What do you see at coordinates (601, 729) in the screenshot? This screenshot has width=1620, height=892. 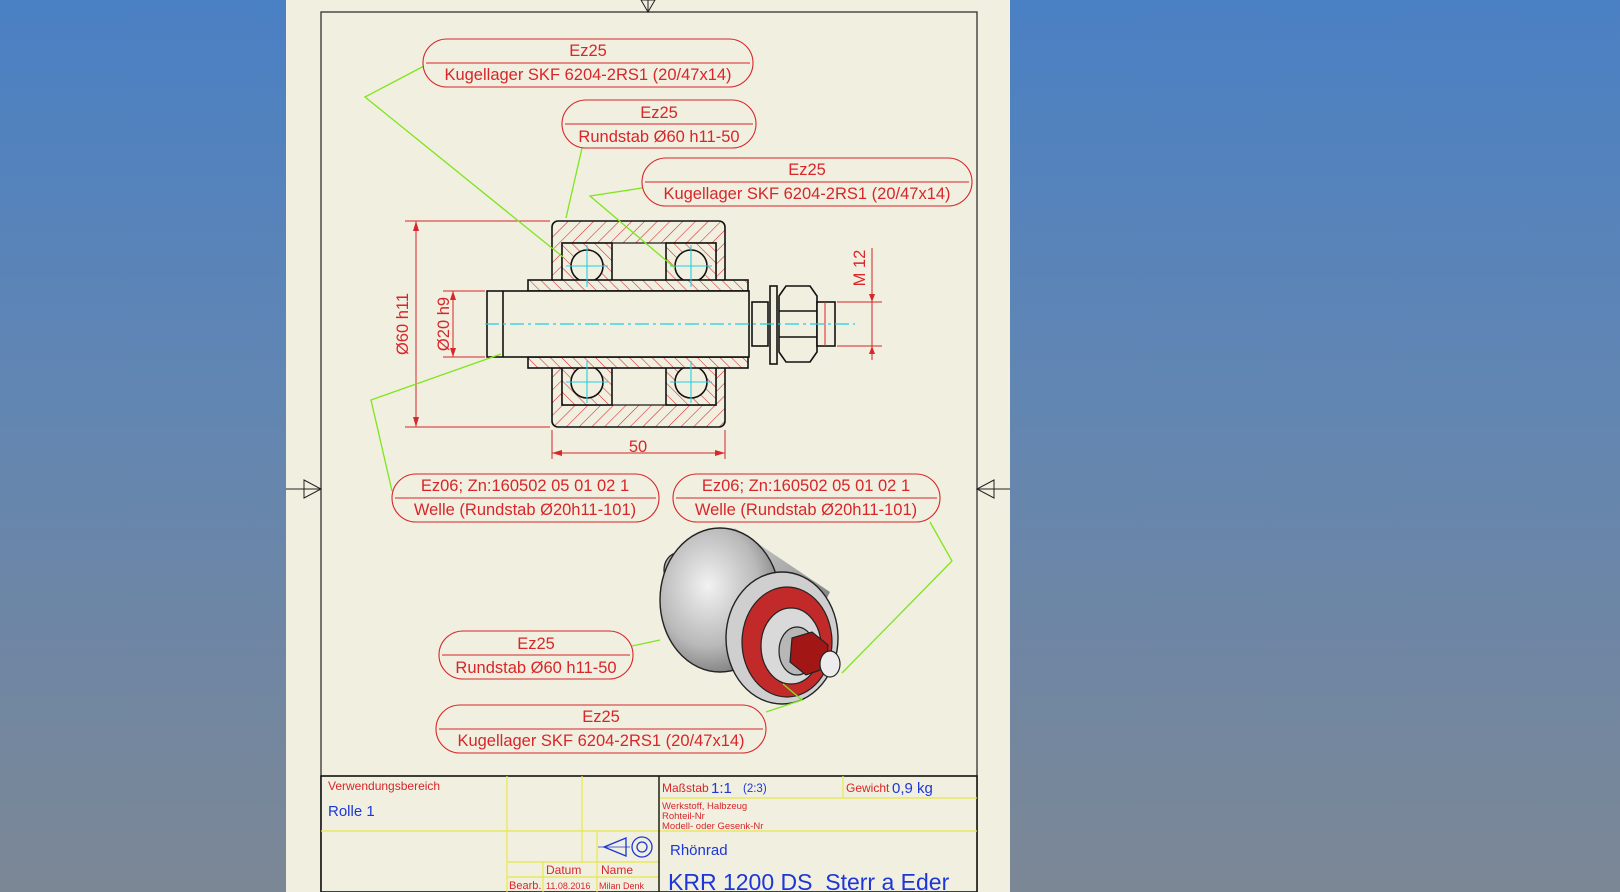 I see `callout-7: Ez25 Kugellager SKF 6204-2RS1 (20/47x14)` at bounding box center [601, 729].